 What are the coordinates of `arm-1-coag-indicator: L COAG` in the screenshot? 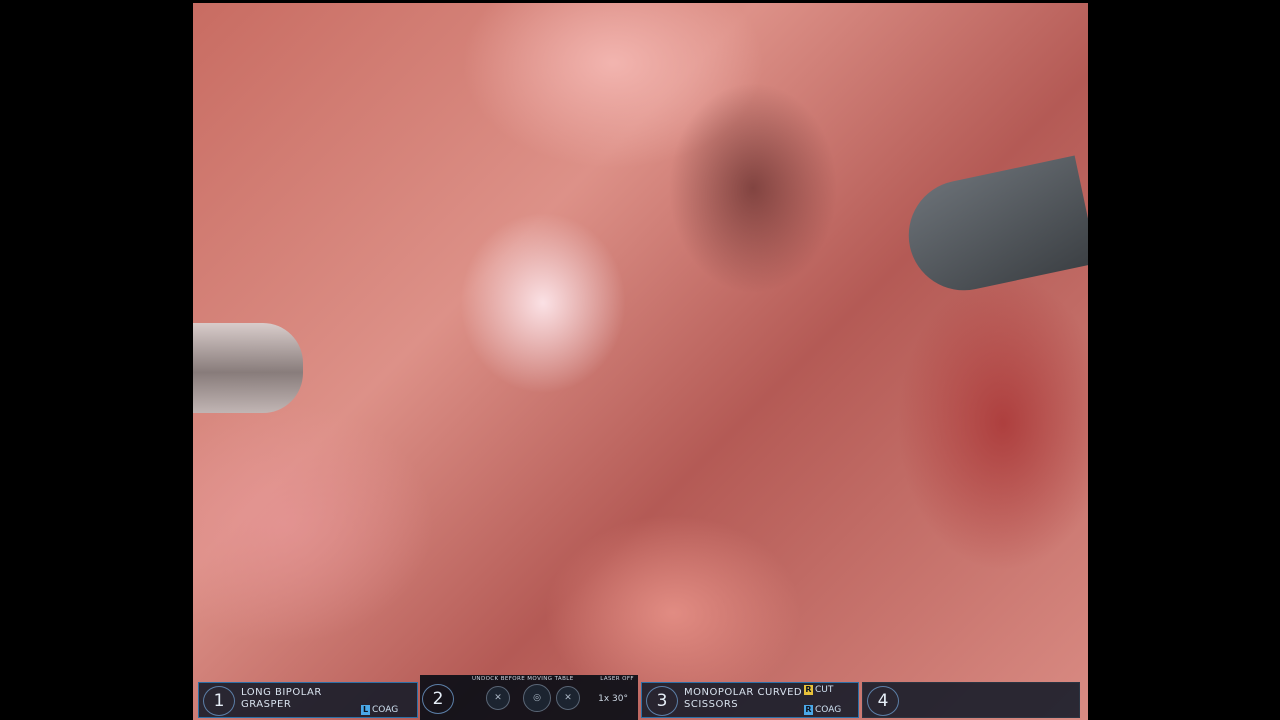 It's located at (379, 710).